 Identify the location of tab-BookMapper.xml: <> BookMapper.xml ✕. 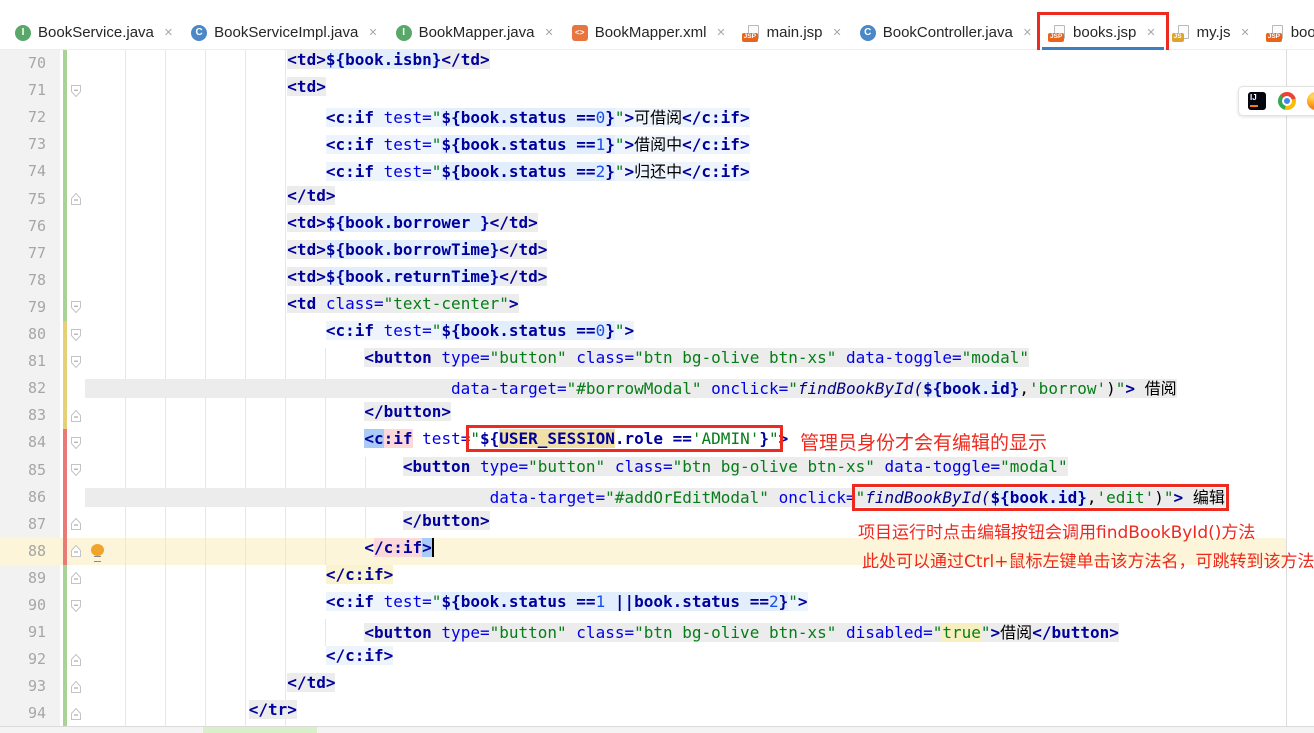
(649, 32).